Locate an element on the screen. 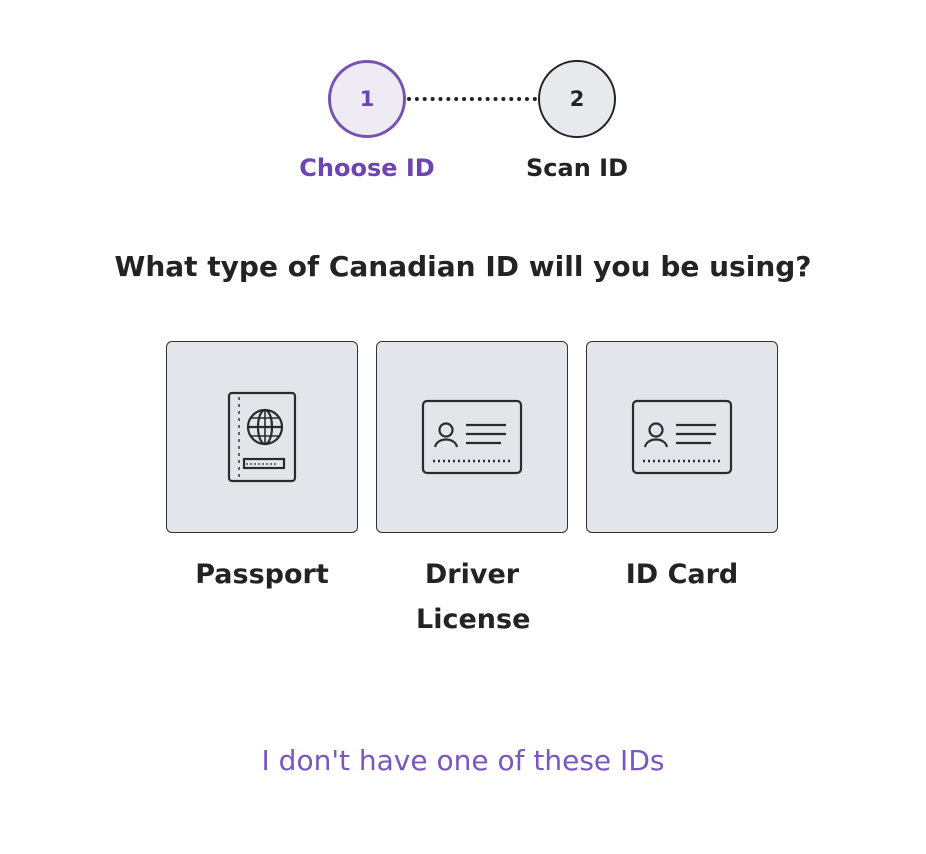 Image resolution: width=926 pixels, height=854 pixels. step-1-indicator: 1 is located at coordinates (367, 99).